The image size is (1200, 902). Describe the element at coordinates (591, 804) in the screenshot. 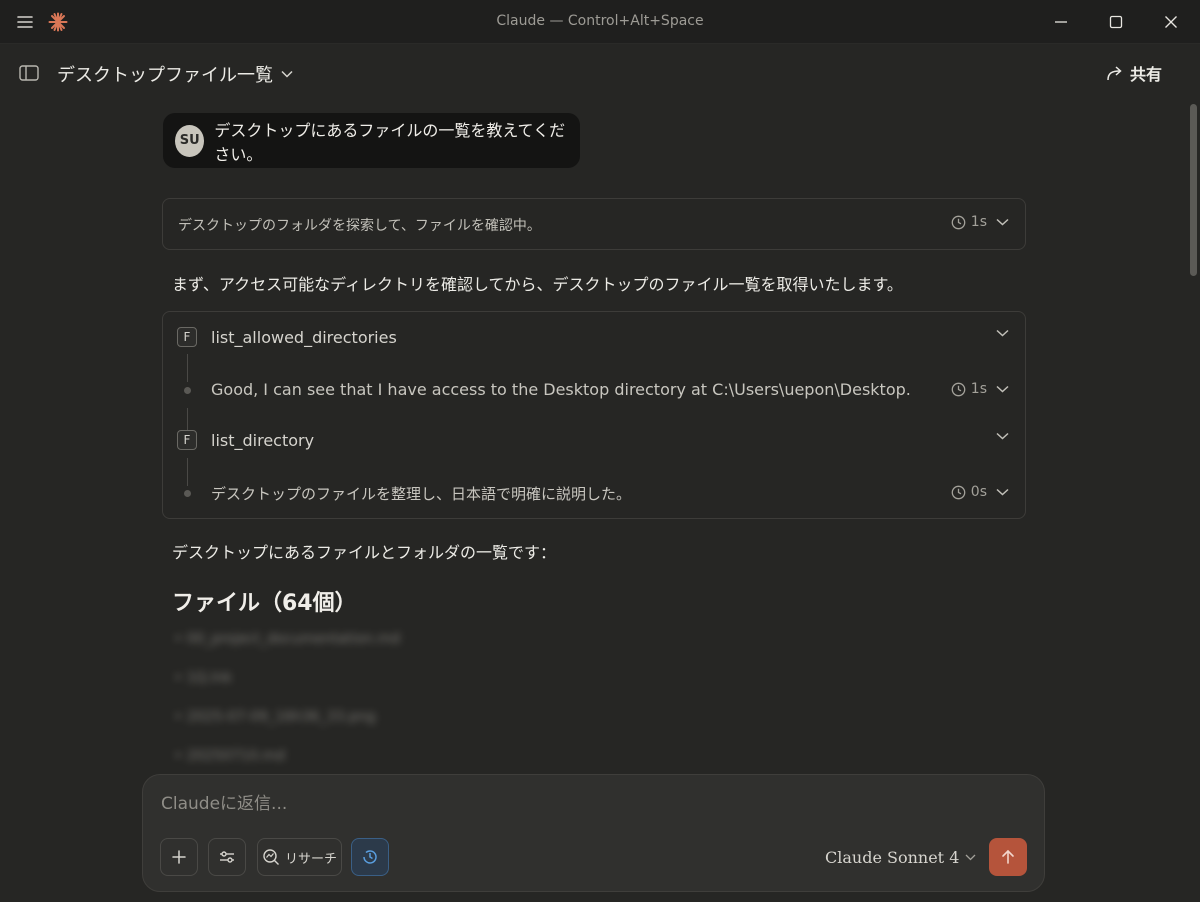

I see `reply-input` at that location.